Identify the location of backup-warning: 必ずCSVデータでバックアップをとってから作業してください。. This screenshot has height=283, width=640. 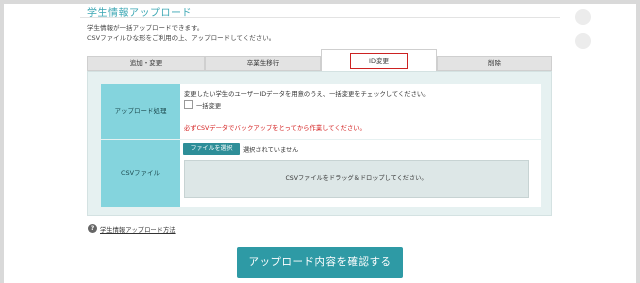
(275, 128).